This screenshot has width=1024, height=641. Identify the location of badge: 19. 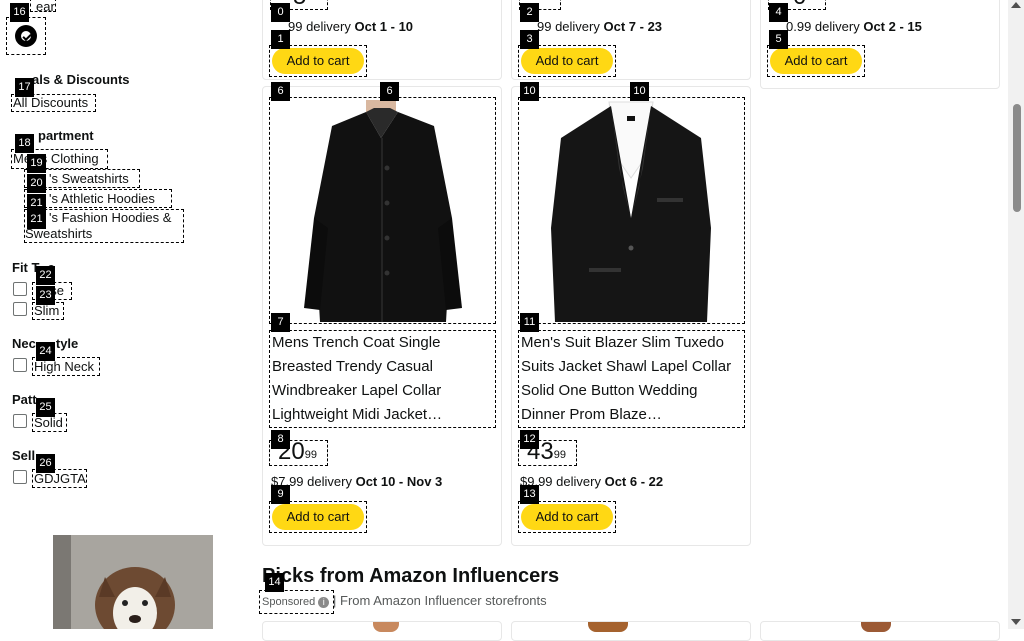
(36, 163).